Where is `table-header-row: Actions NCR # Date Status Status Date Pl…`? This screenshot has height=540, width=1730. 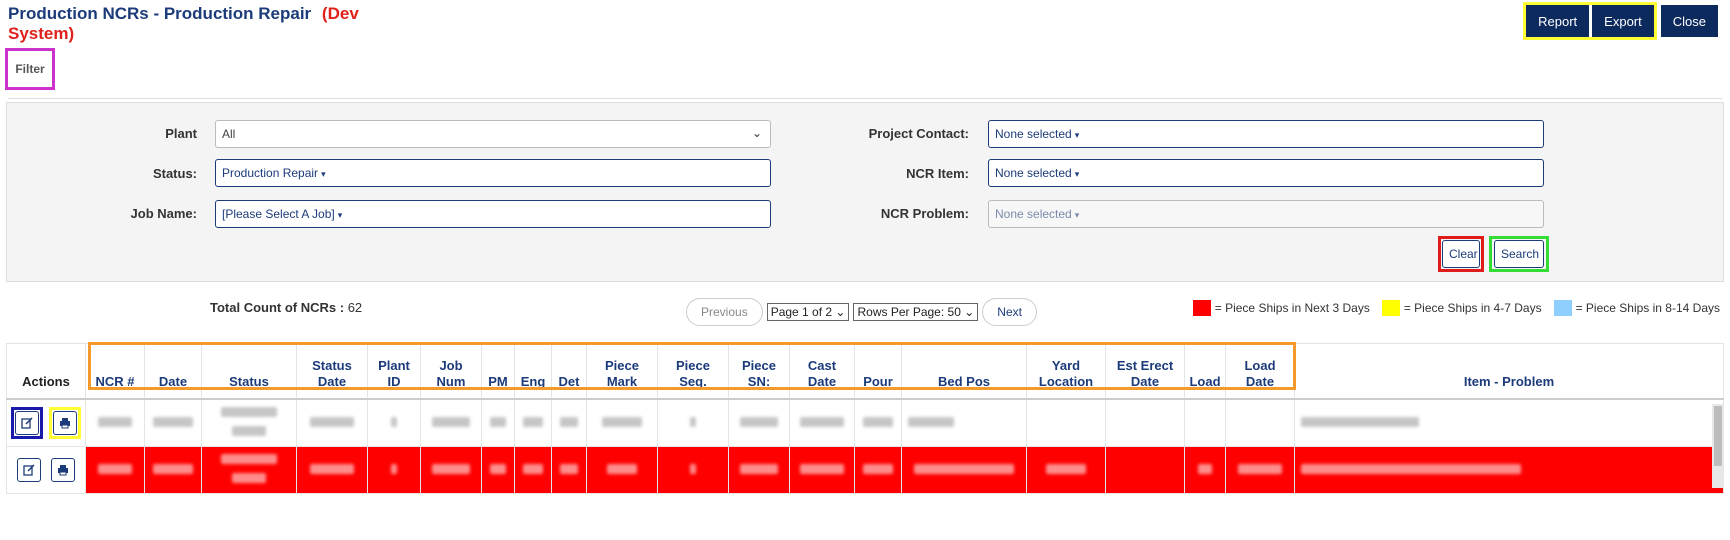
table-header-row: Actions NCR # Date Status Status Date Pl… is located at coordinates (865, 371).